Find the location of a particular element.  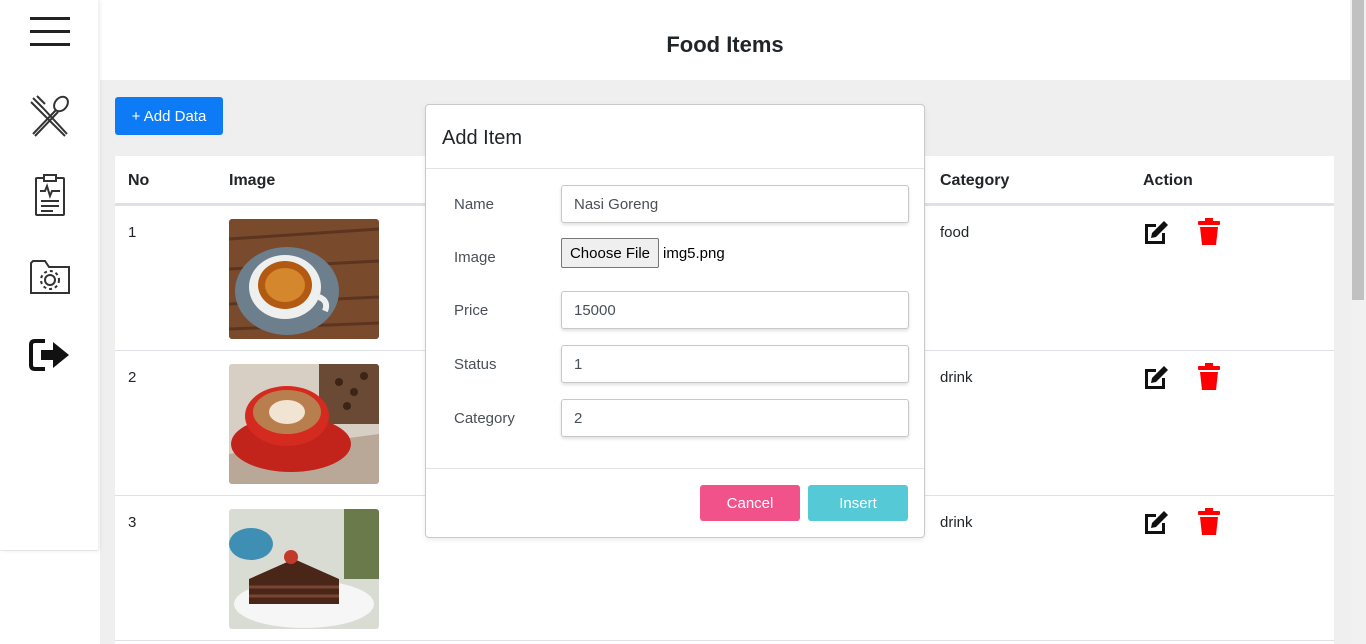

choose-file-button: Choose File is located at coordinates (610, 253).